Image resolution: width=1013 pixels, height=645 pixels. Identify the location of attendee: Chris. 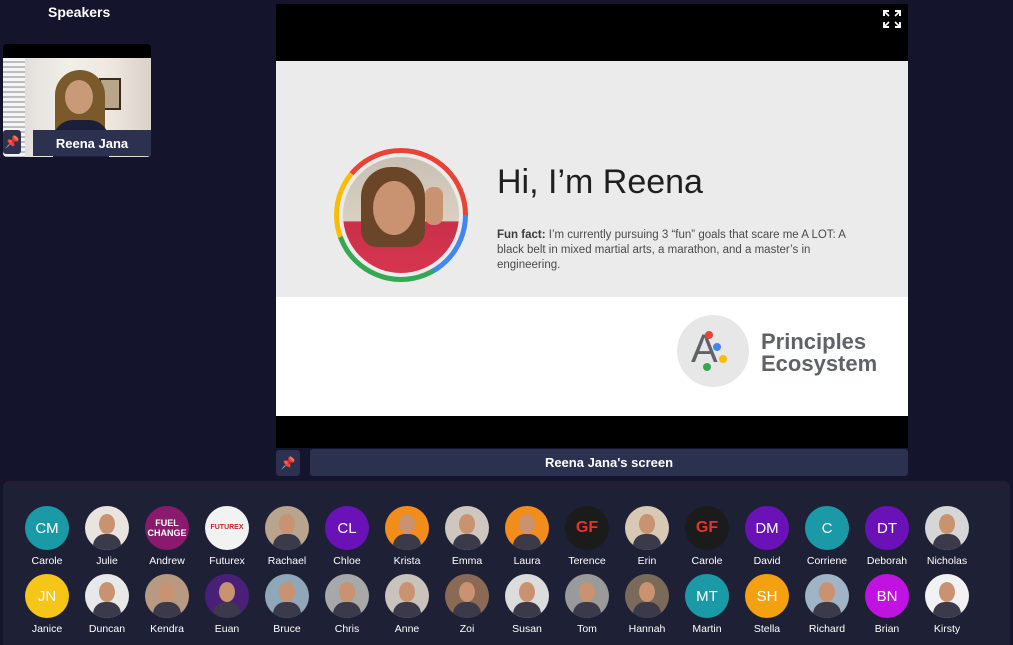
(347, 604).